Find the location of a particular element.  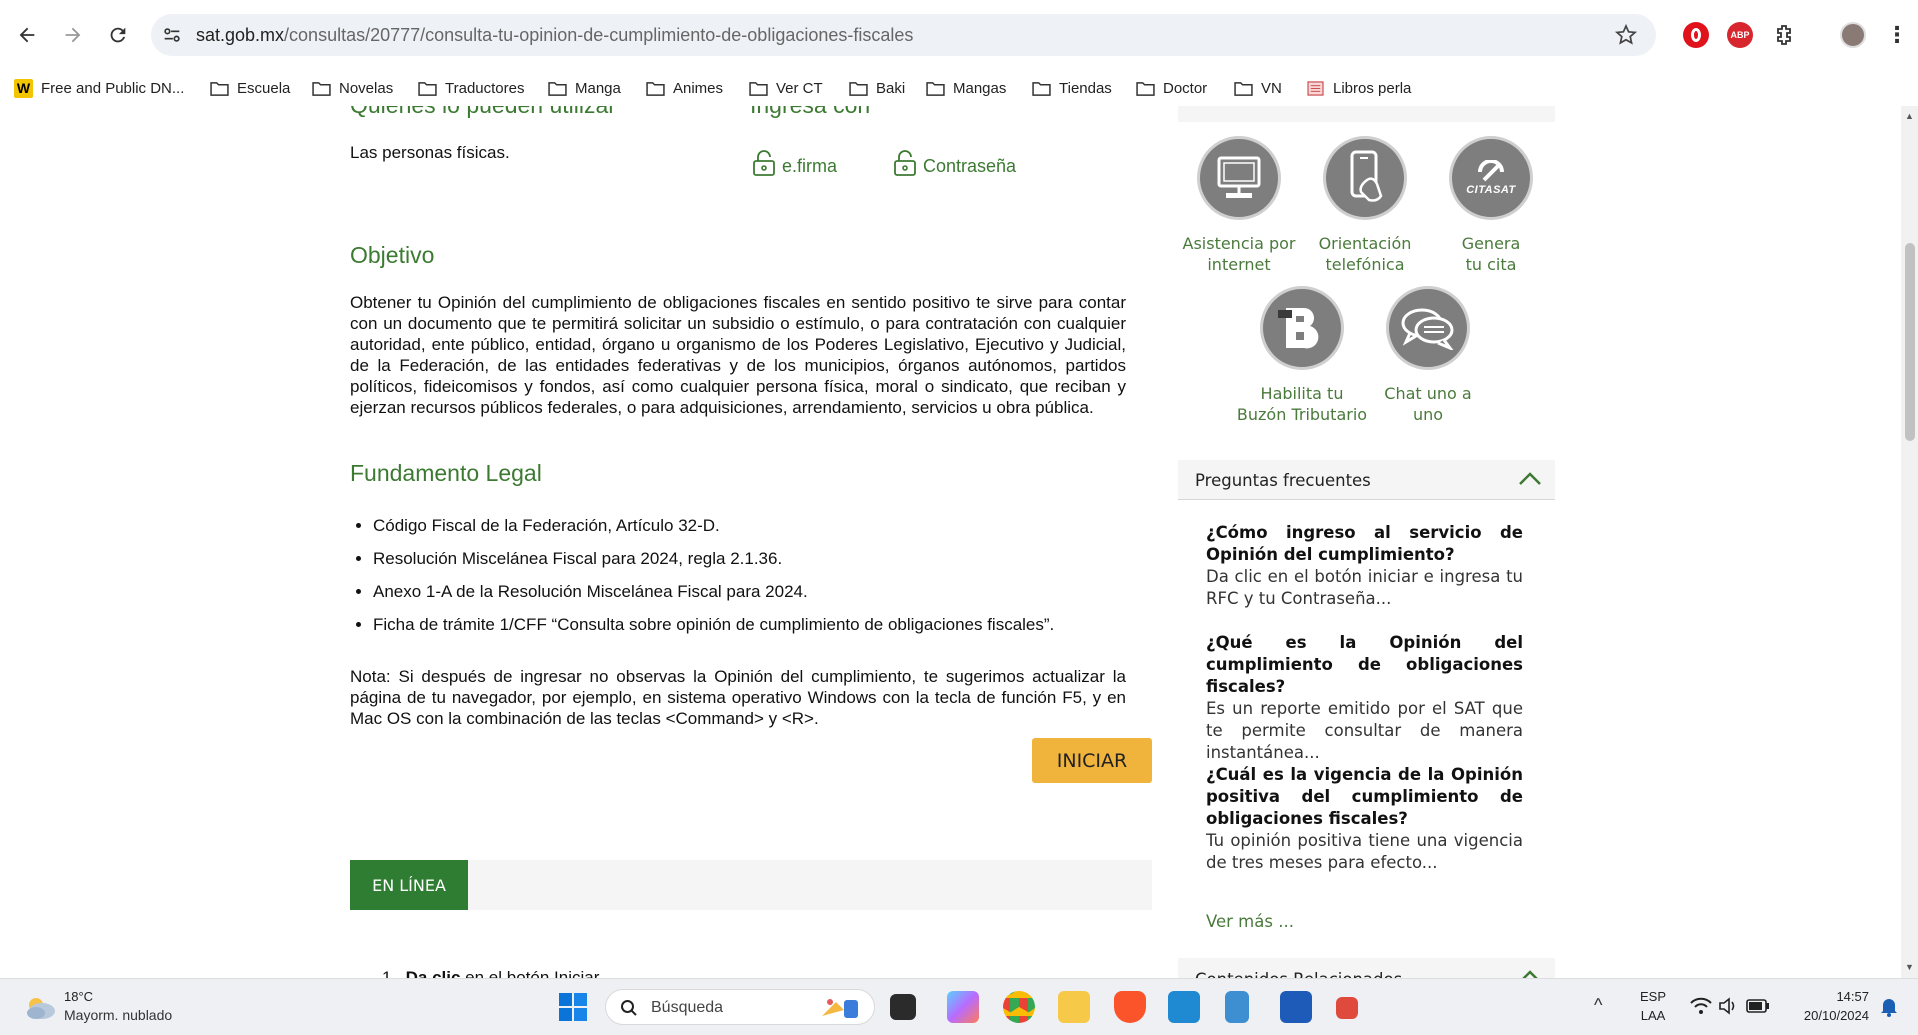

menu-kebab-icon: ⋮ is located at coordinates (1897, 35).